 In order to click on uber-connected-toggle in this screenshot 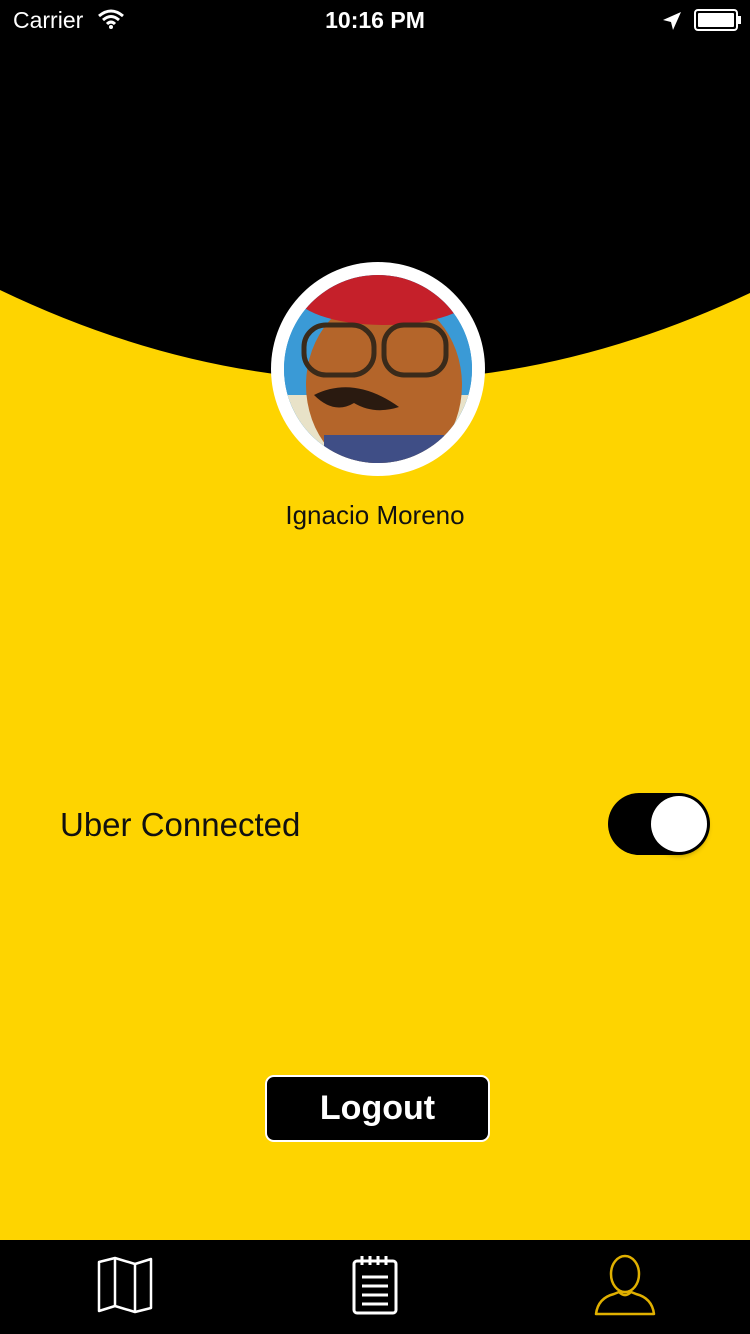, I will do `click(659, 824)`.